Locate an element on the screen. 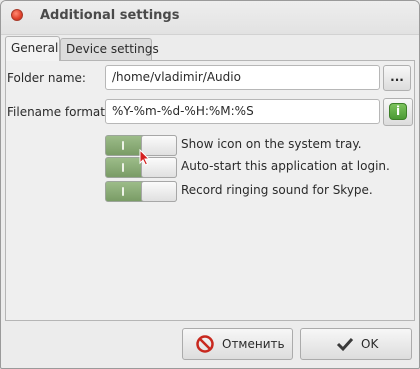 The width and height of the screenshot is (420, 369). tab-general-label: General is located at coordinates (35, 48).